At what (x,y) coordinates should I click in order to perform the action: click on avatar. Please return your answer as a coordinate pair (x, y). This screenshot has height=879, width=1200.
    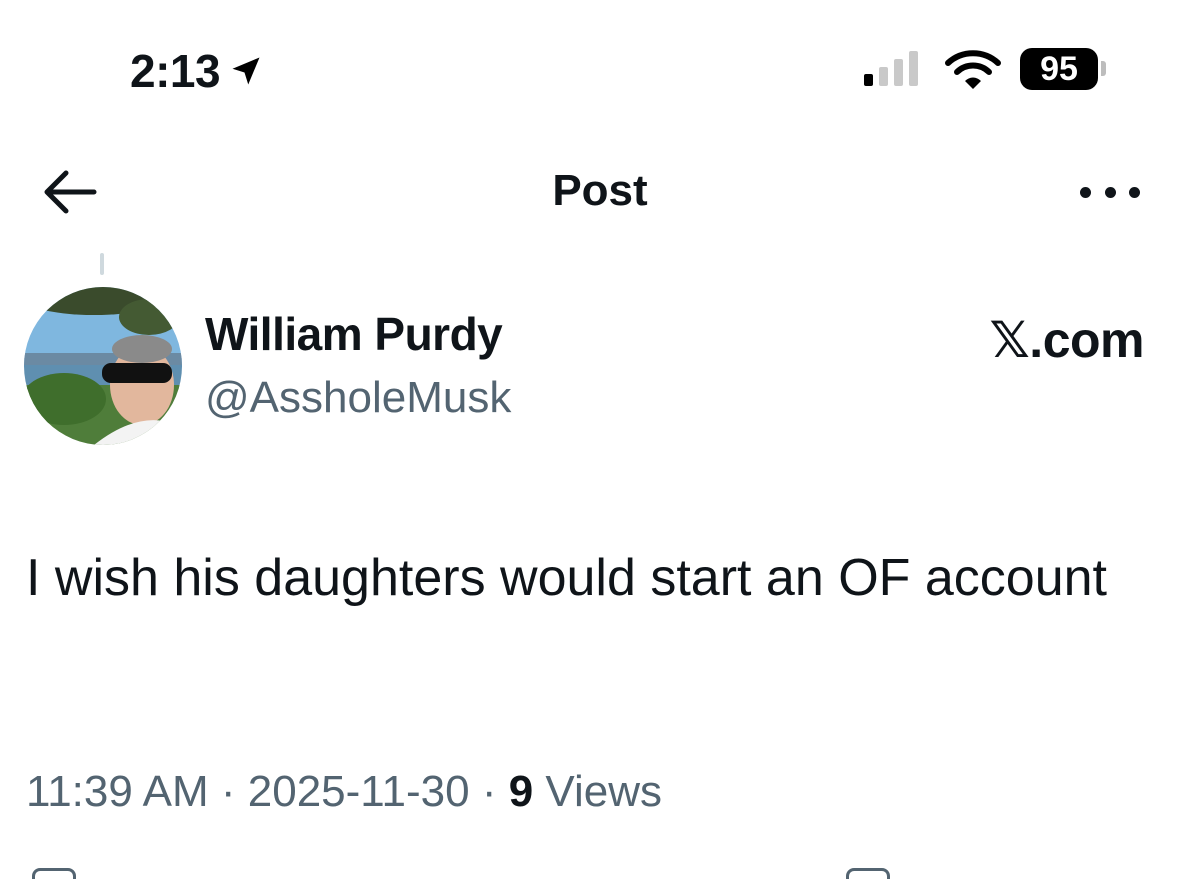
    Looking at the image, I should click on (103, 366).